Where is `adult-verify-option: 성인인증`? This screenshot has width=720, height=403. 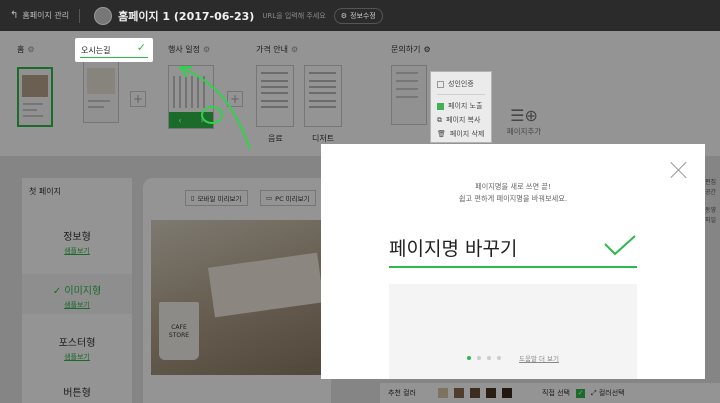
adult-verify-option: 성인인증 is located at coordinates (461, 84).